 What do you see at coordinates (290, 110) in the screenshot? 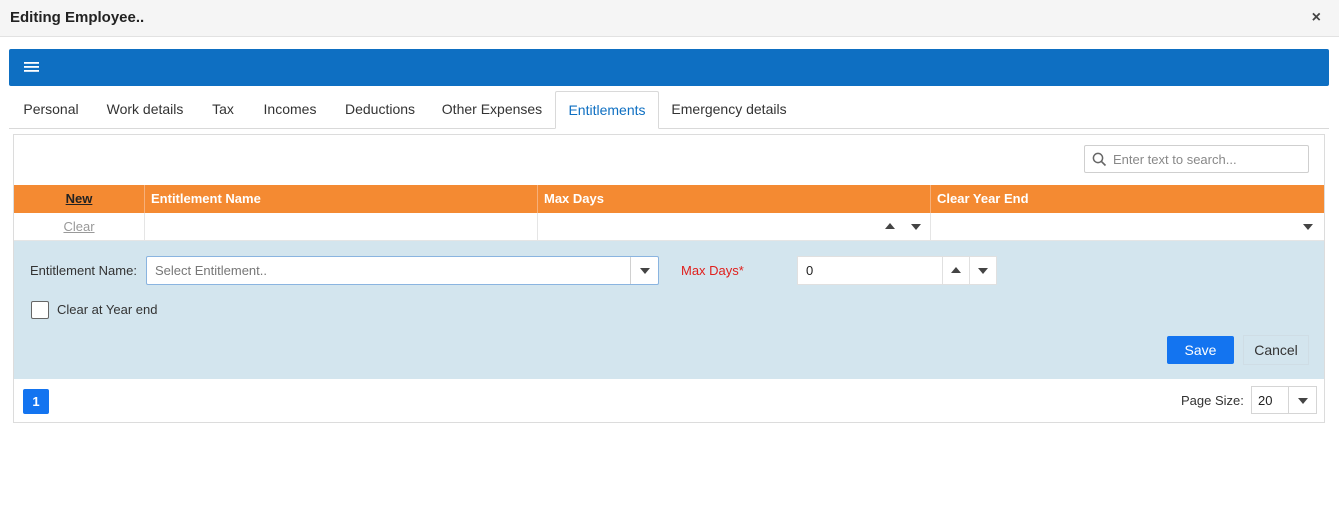
I see `tab-incomes: Incomes` at bounding box center [290, 110].